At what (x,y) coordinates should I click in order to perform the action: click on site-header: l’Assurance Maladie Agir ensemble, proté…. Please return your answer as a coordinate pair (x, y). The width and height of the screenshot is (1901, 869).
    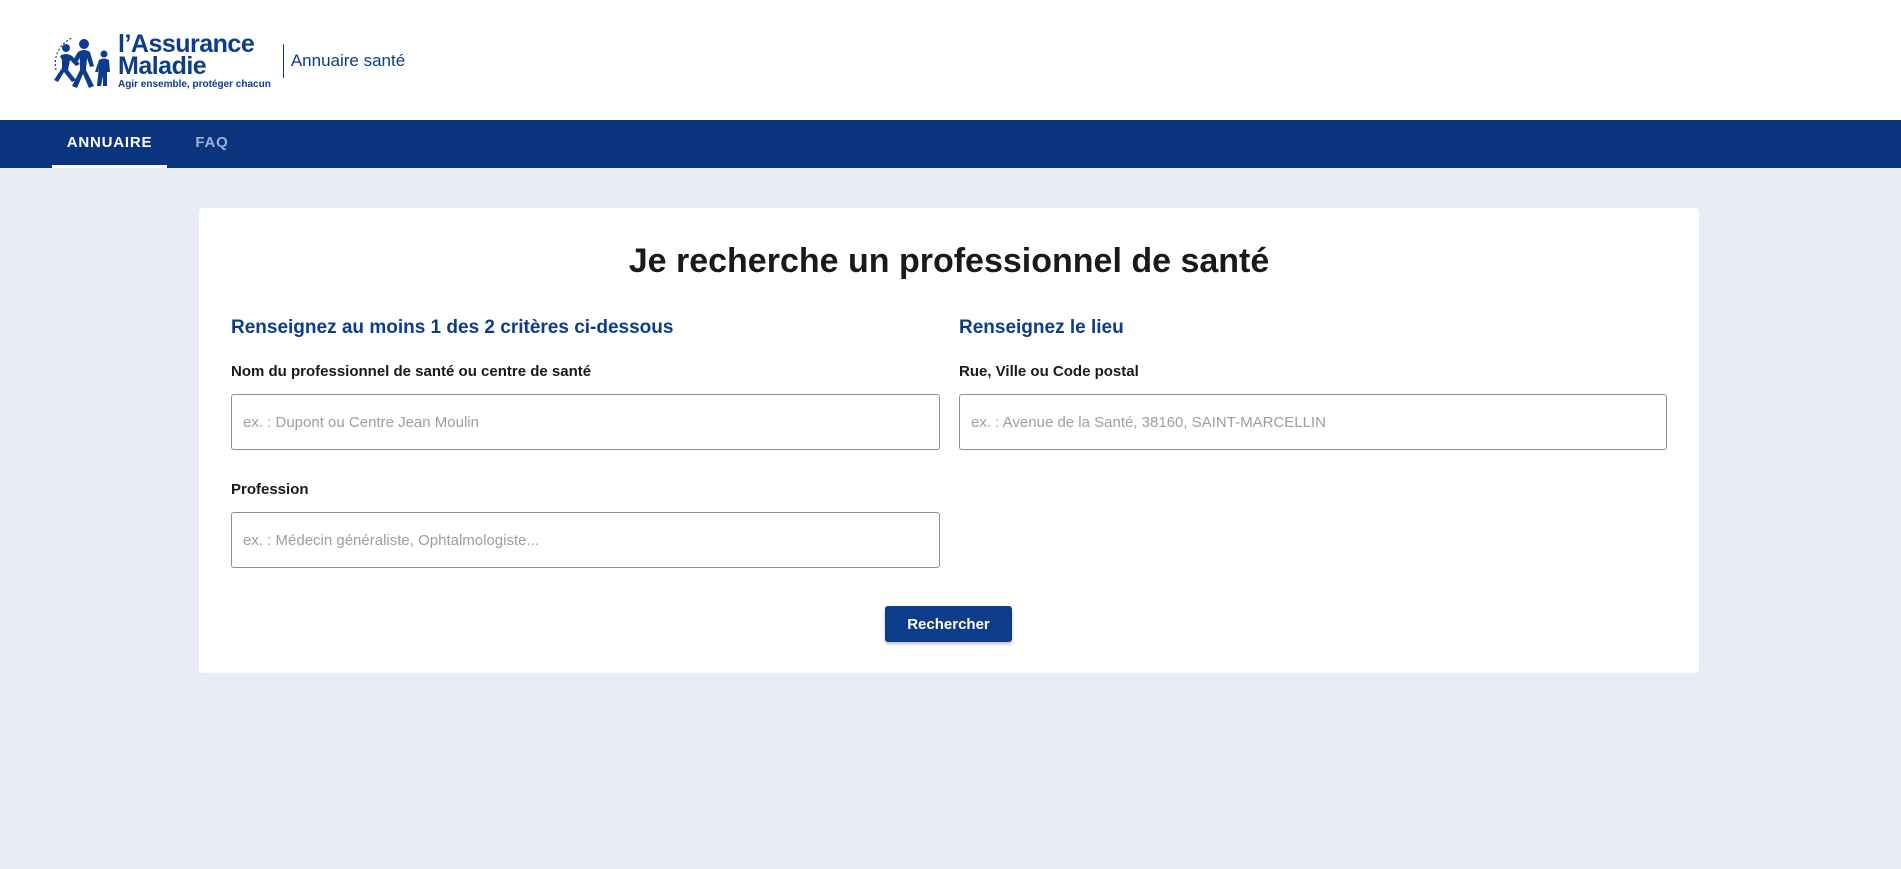
    Looking at the image, I should click on (950, 60).